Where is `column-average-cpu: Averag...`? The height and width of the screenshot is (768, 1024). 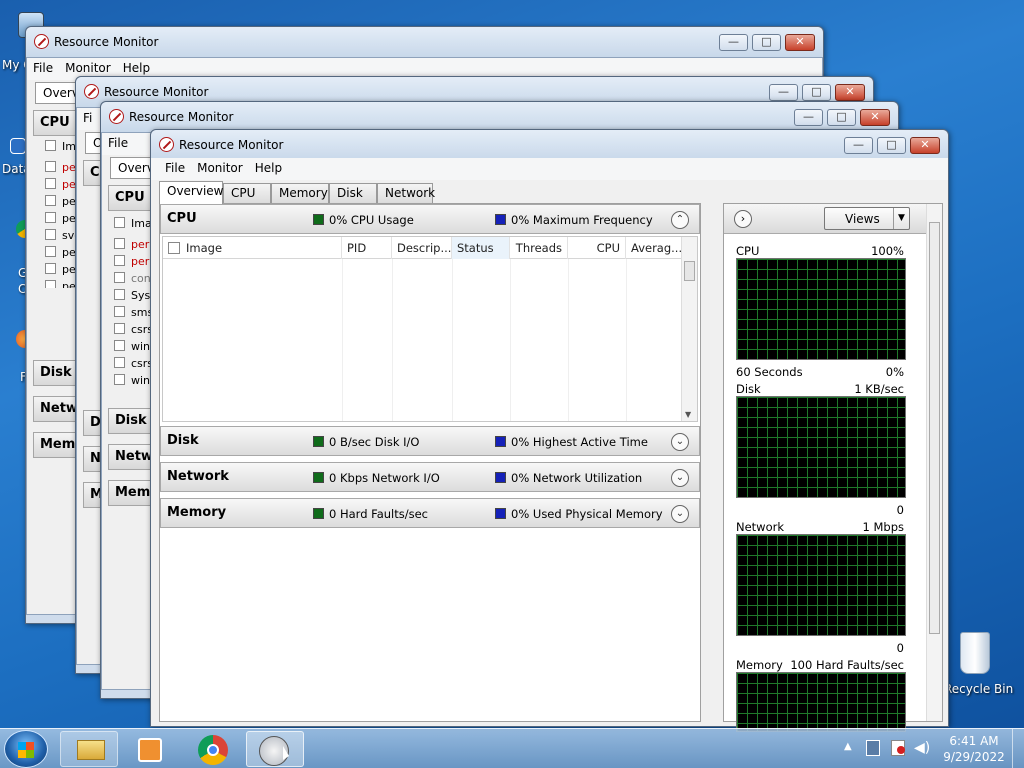
column-average-cpu: Averag... is located at coordinates (654, 248).